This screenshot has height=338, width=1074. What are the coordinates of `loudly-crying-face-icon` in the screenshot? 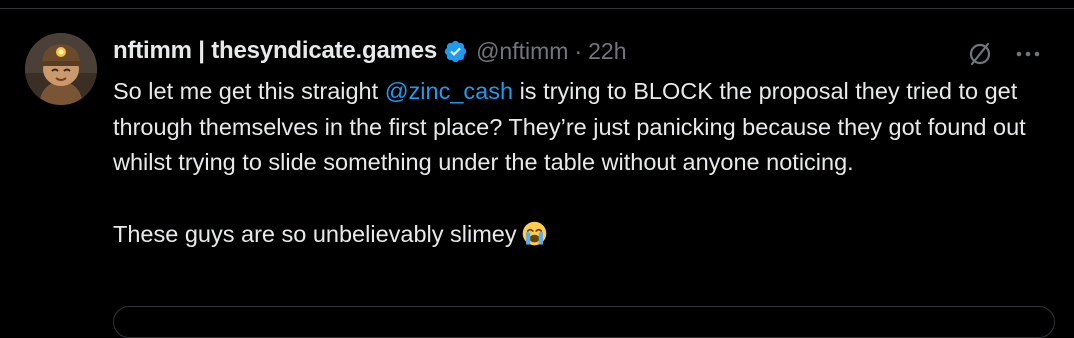 It's located at (534, 233).